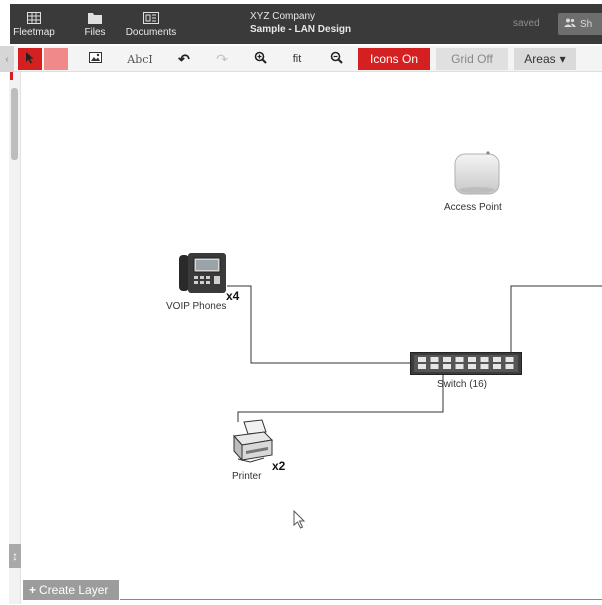 This screenshot has width=602, height=605. I want to click on image-icon, so click(95, 59).